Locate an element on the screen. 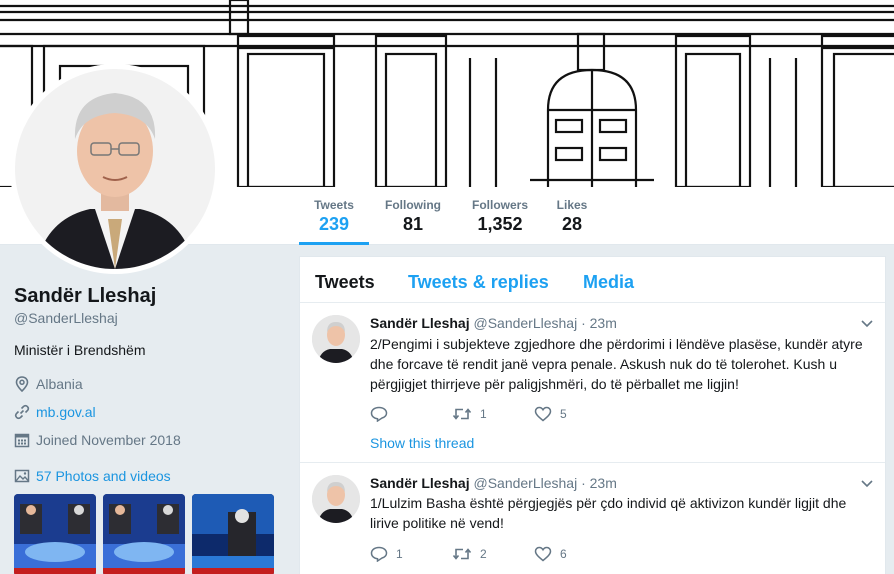 The width and height of the screenshot is (894, 574). tab-media: Media is located at coordinates (608, 282).